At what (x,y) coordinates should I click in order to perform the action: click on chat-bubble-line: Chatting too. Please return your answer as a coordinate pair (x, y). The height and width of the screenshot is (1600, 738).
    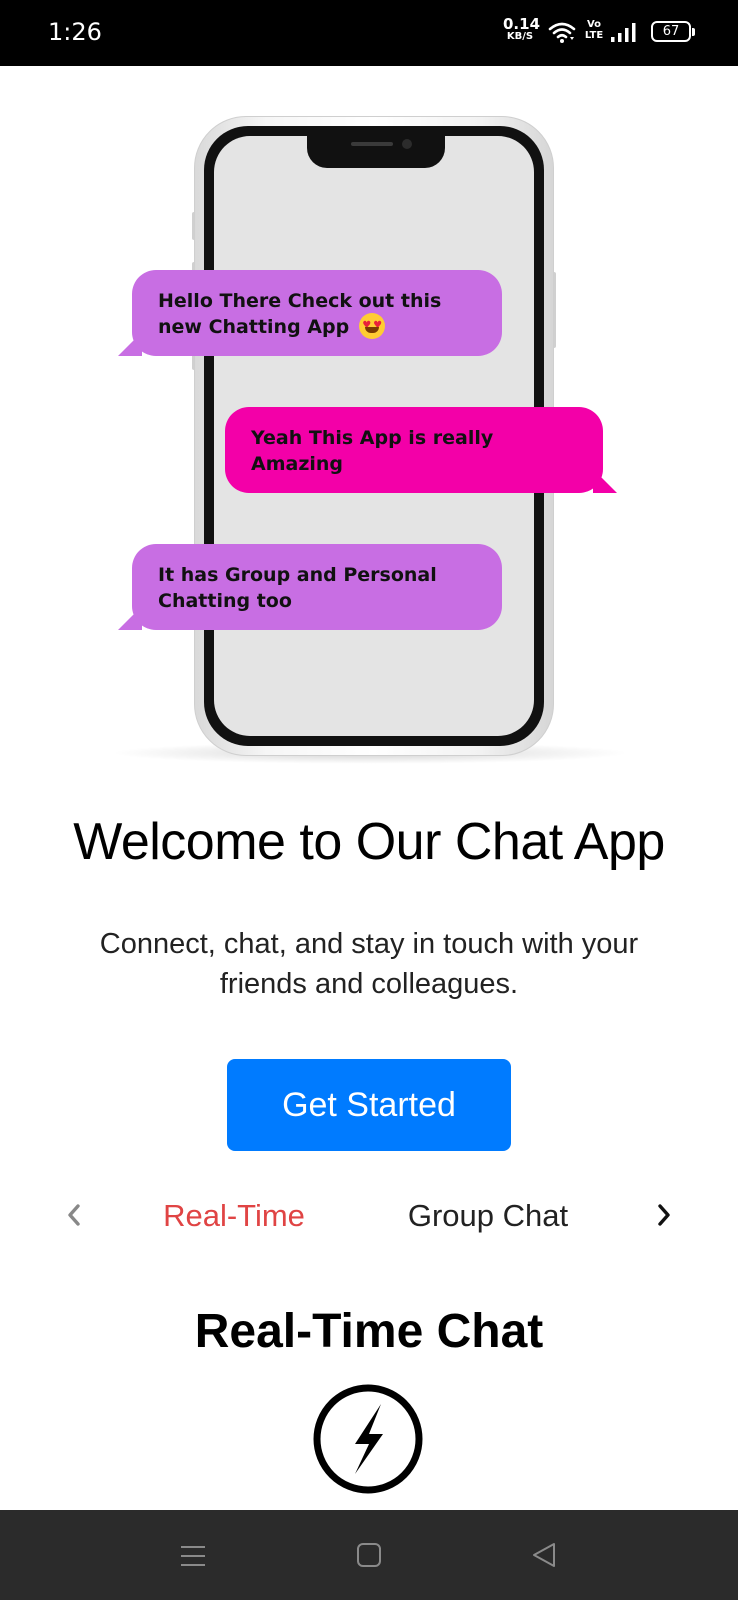
    Looking at the image, I should click on (225, 601).